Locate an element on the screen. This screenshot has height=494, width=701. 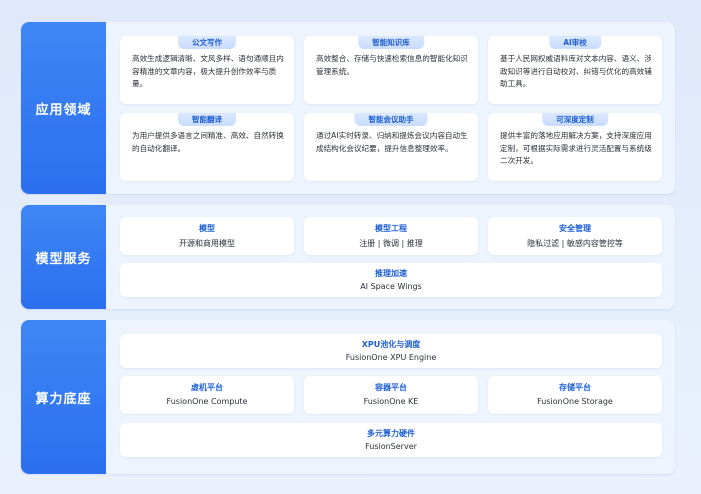
app-card-title: 可深度定制 is located at coordinates (575, 119).